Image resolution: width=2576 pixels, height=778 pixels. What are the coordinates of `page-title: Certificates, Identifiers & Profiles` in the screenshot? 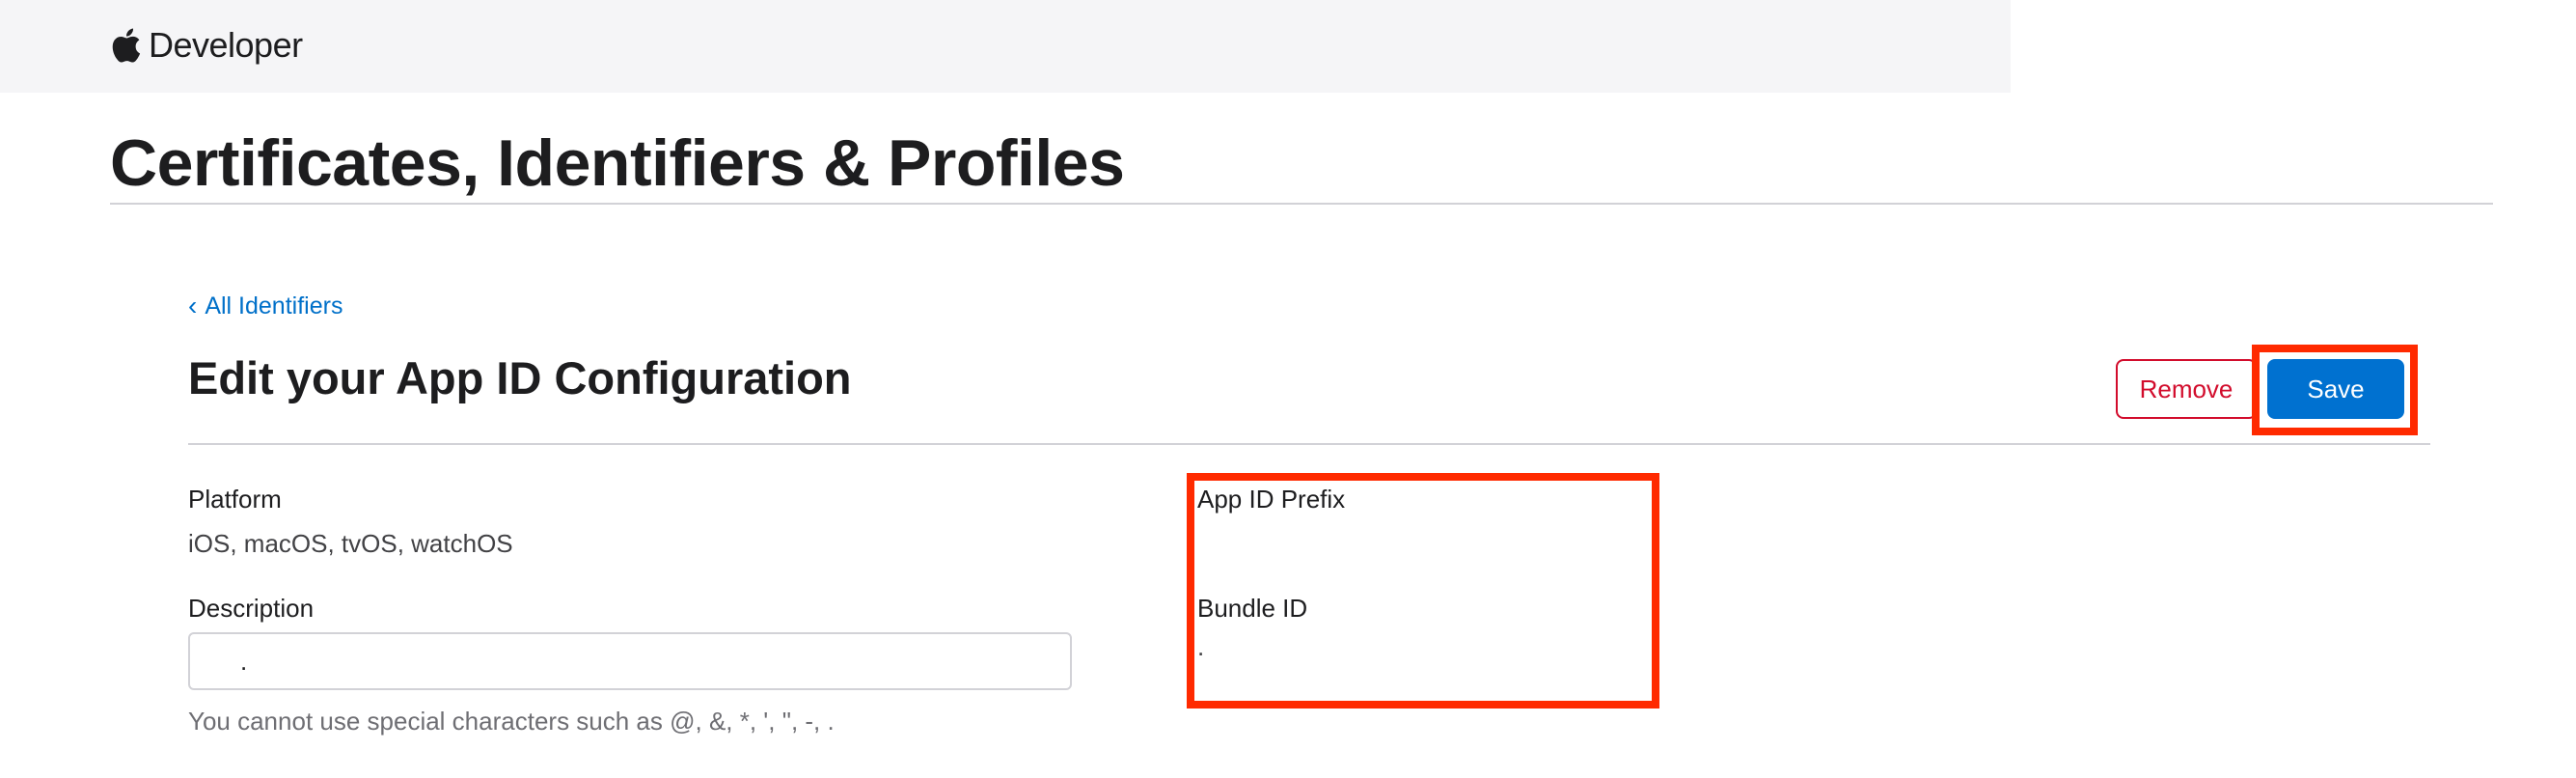 It's located at (617, 163).